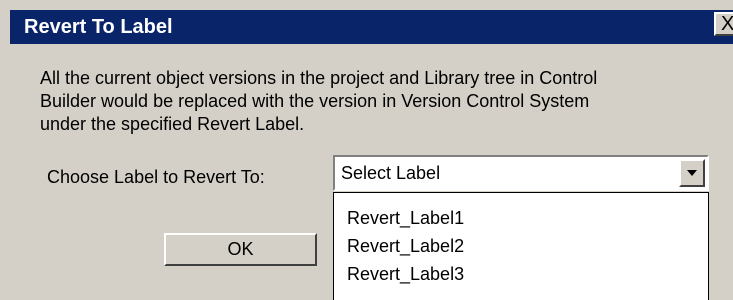 The height and width of the screenshot is (300, 733). I want to click on close-icon: X, so click(727, 24).